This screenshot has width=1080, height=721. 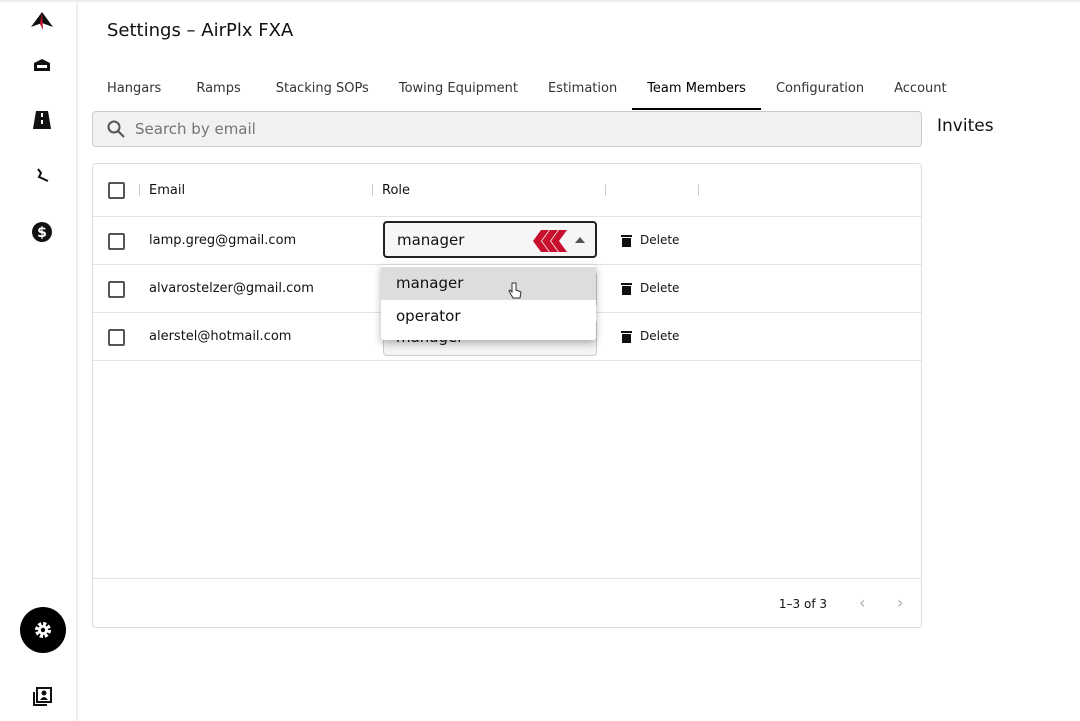 I want to click on menu-item-manager: manager, so click(x=488, y=283).